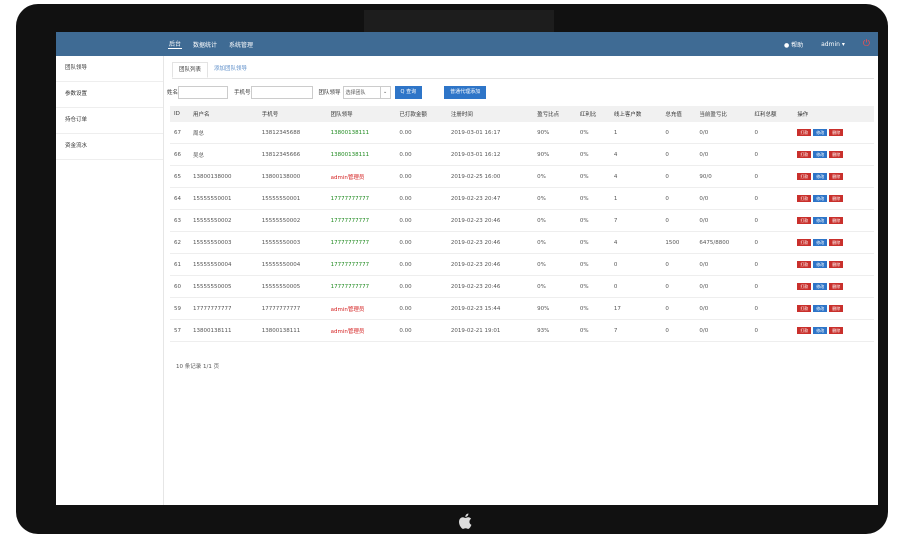 This screenshot has width=900, height=536. I want to click on cell-username: 15555550001, so click(223, 198).